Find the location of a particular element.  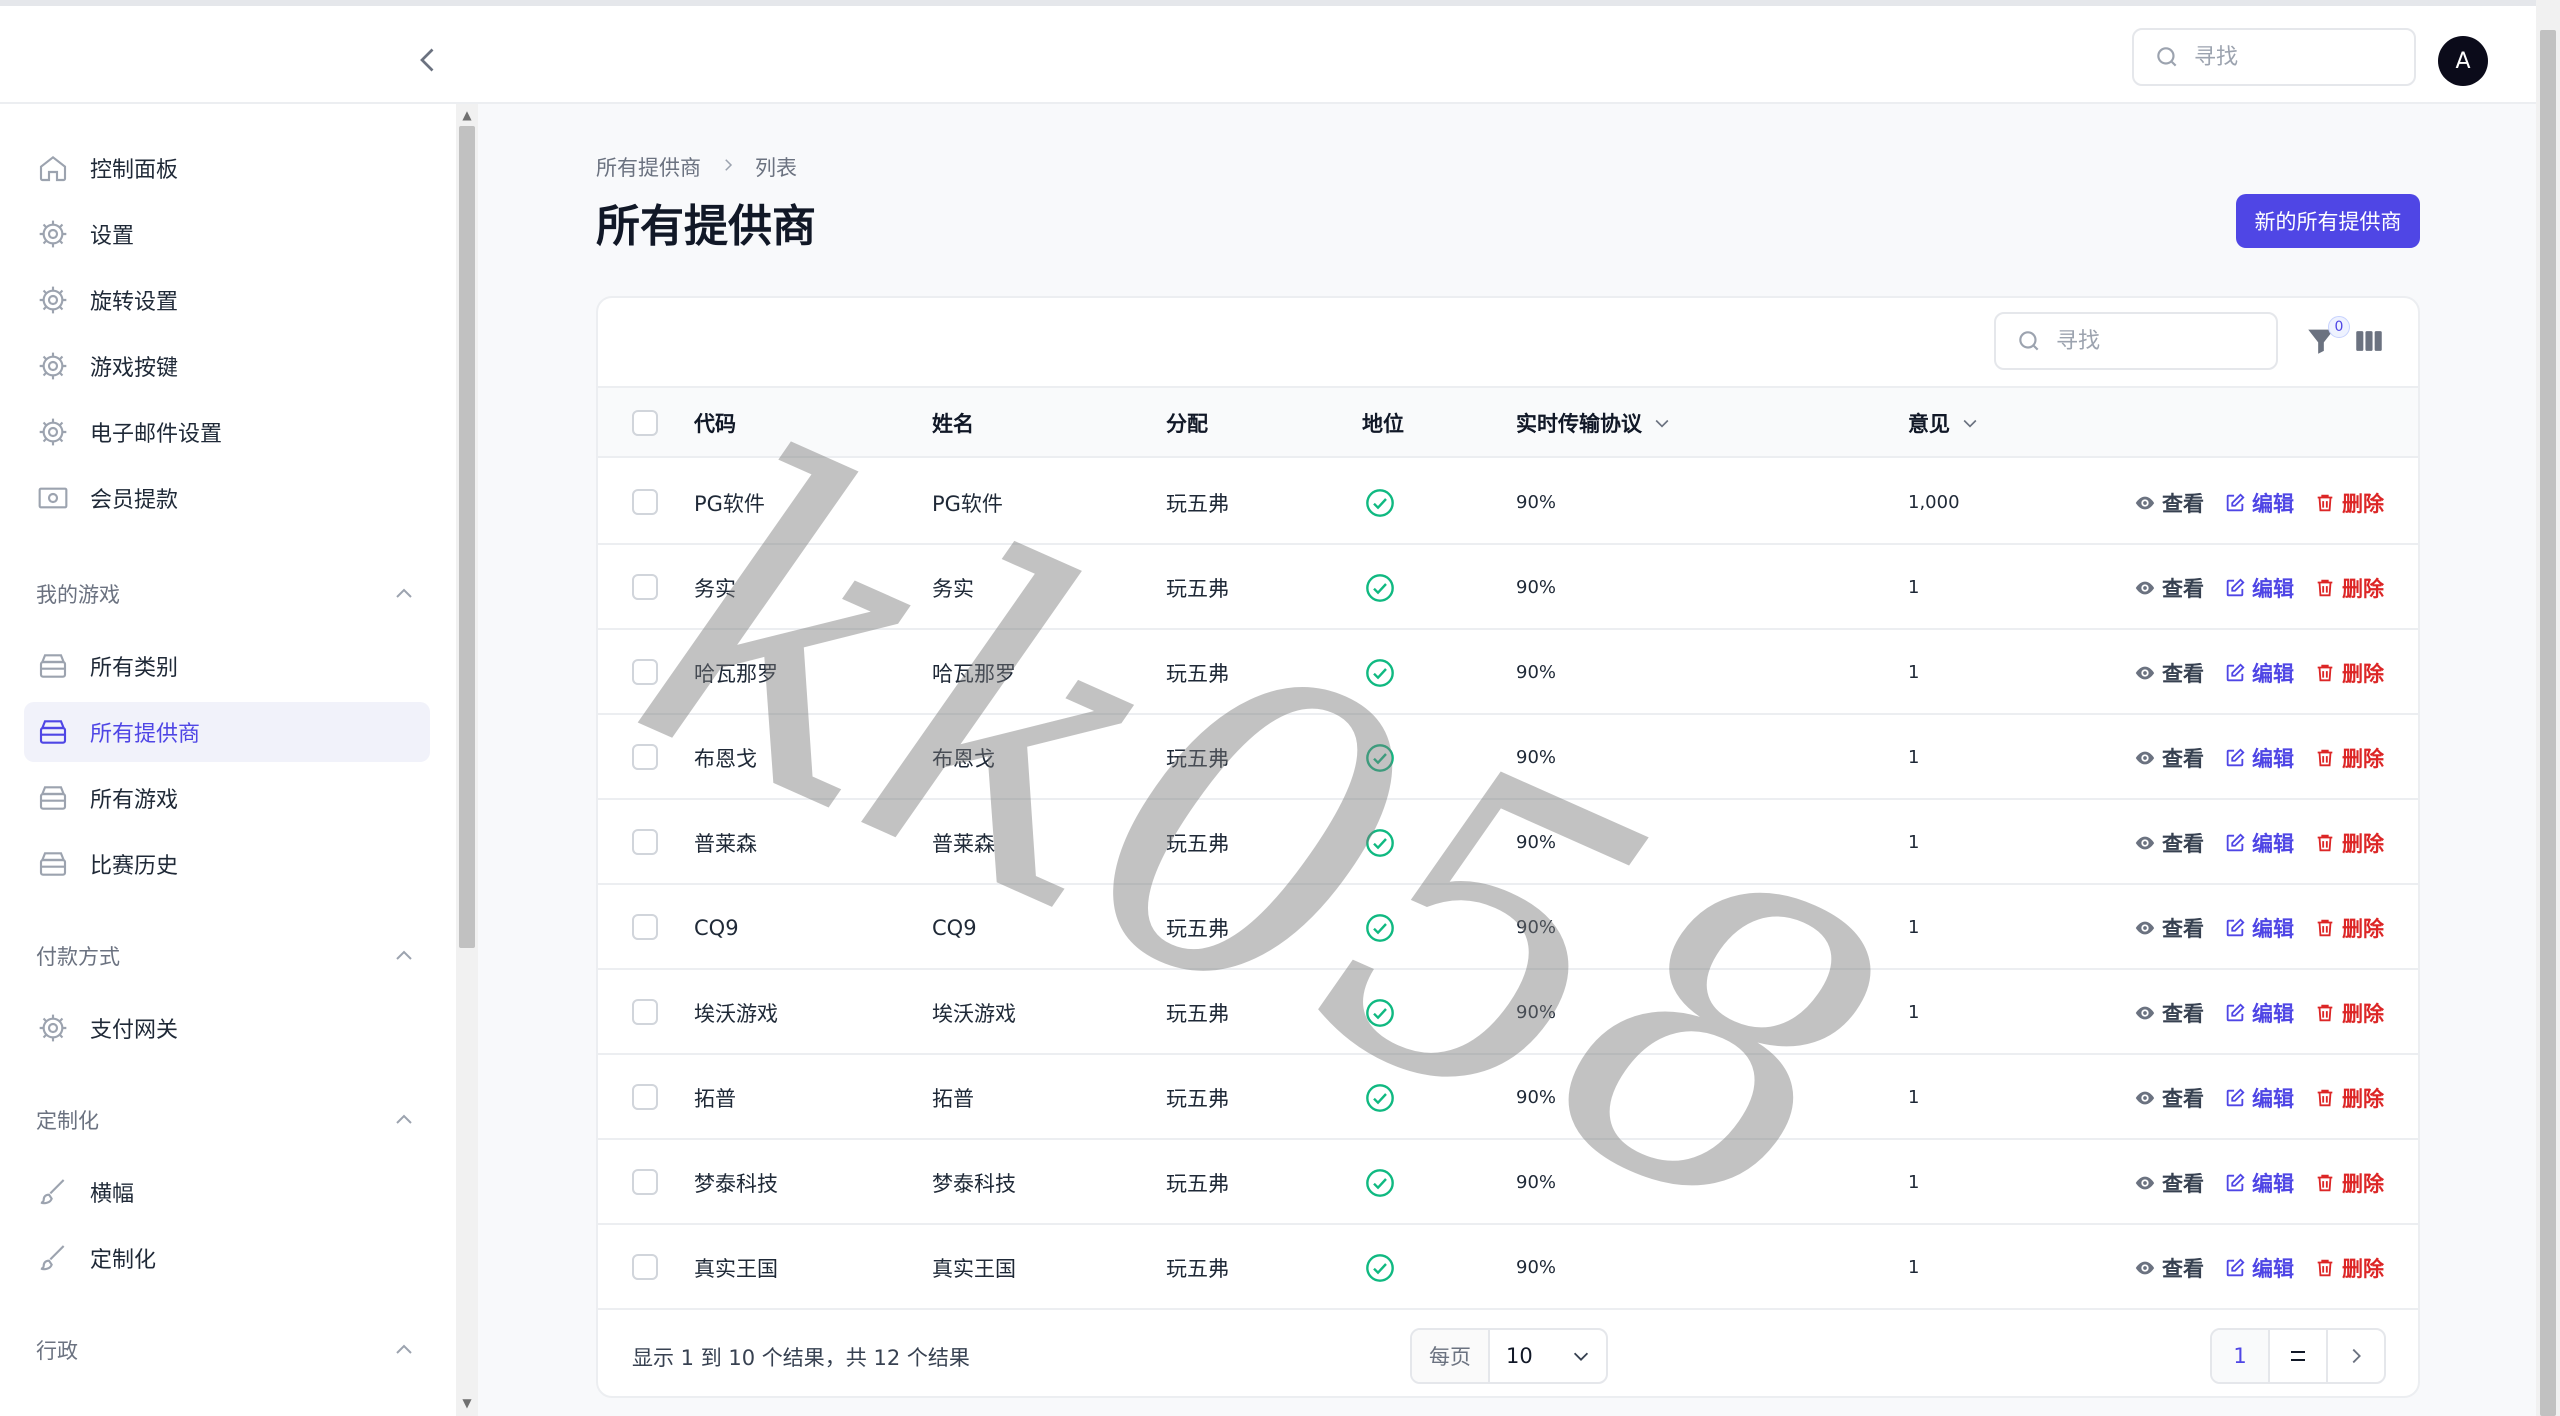

archive-icon is located at coordinates (53, 666).